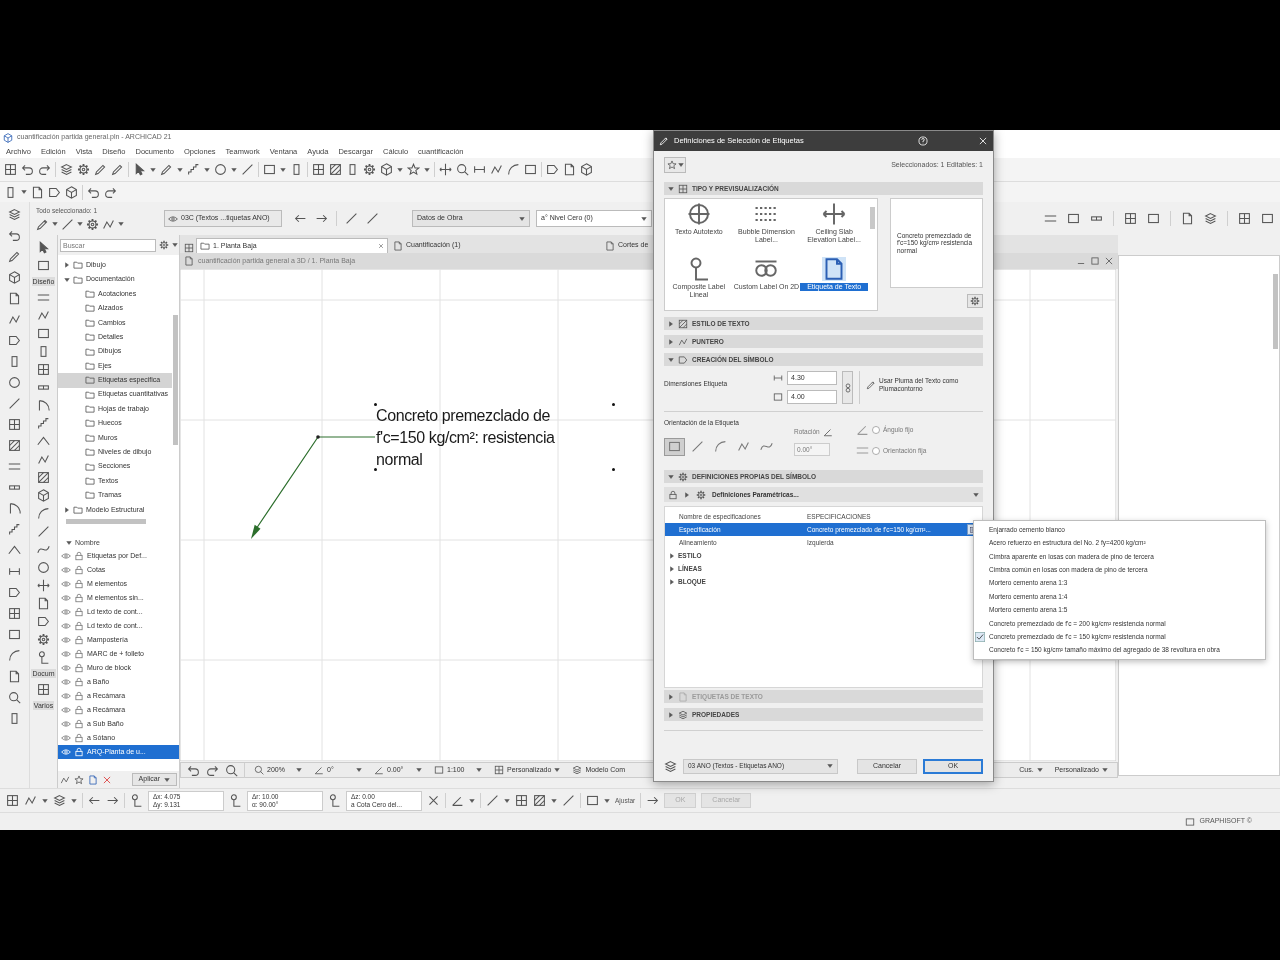 This screenshot has width=1280, height=960. Describe the element at coordinates (413, 169) in the screenshot. I see `star-icon` at that location.